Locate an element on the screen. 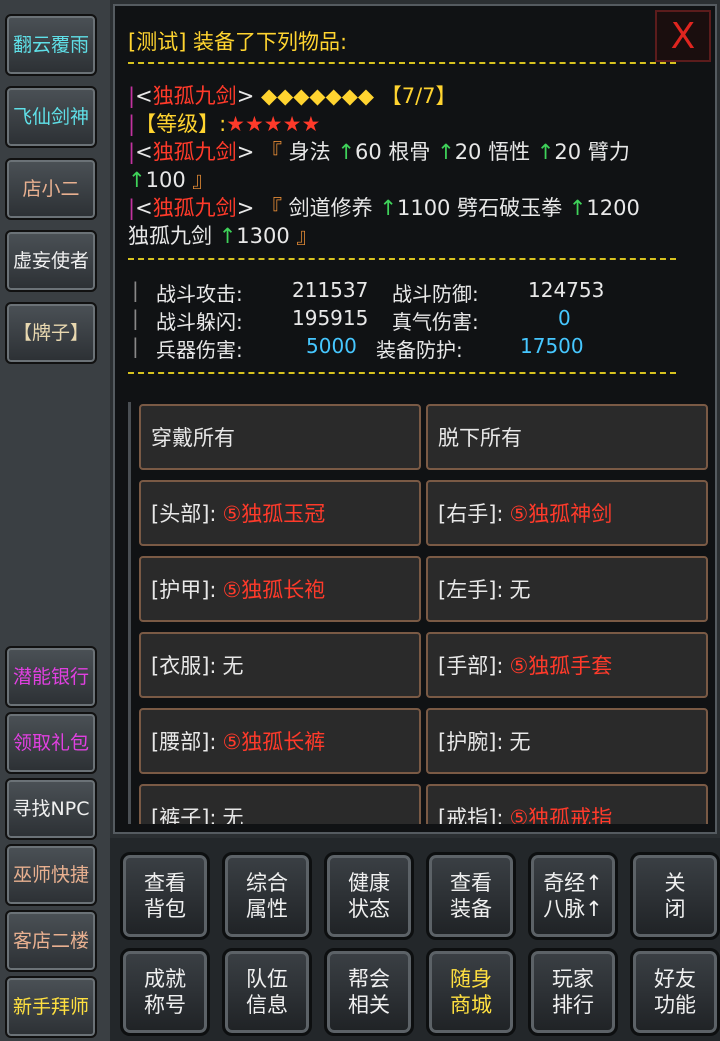 The image size is (720, 1041). button-label: 成就 称号 is located at coordinates (165, 992).